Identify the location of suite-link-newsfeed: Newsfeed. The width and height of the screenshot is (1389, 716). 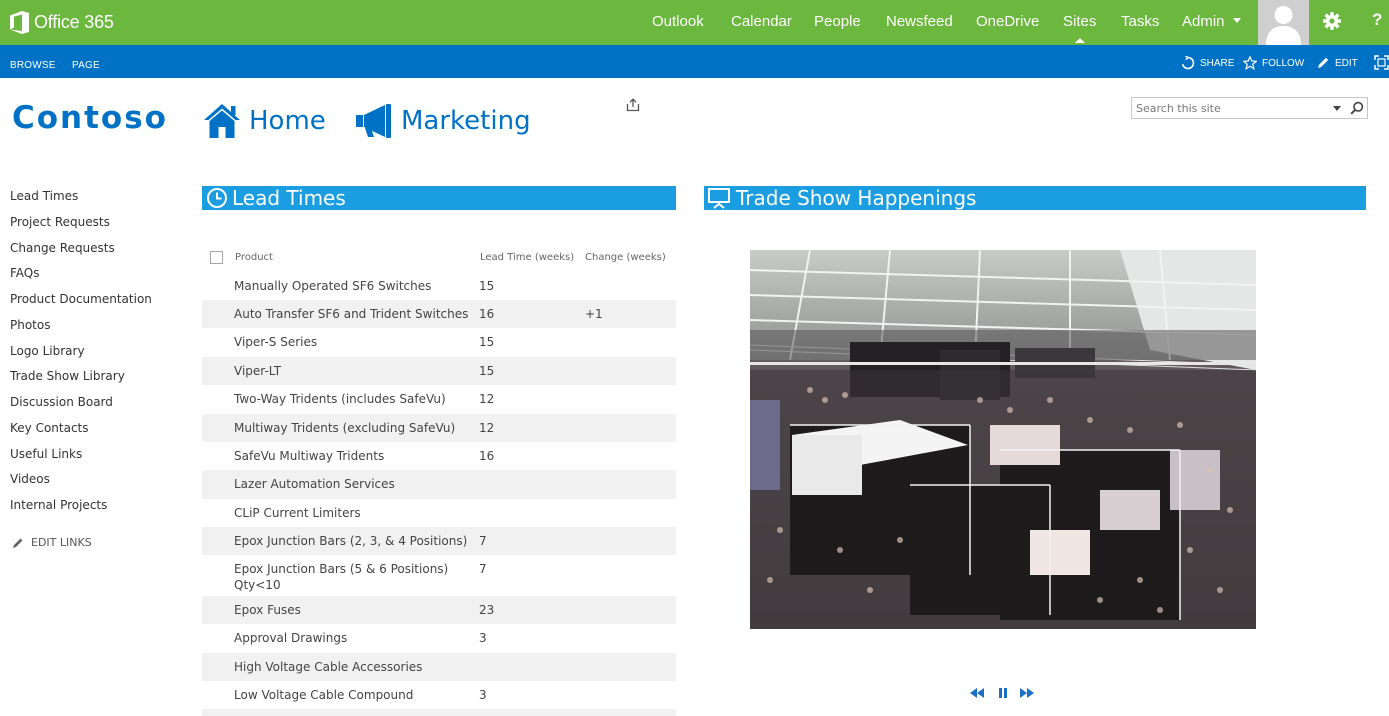
(919, 21).